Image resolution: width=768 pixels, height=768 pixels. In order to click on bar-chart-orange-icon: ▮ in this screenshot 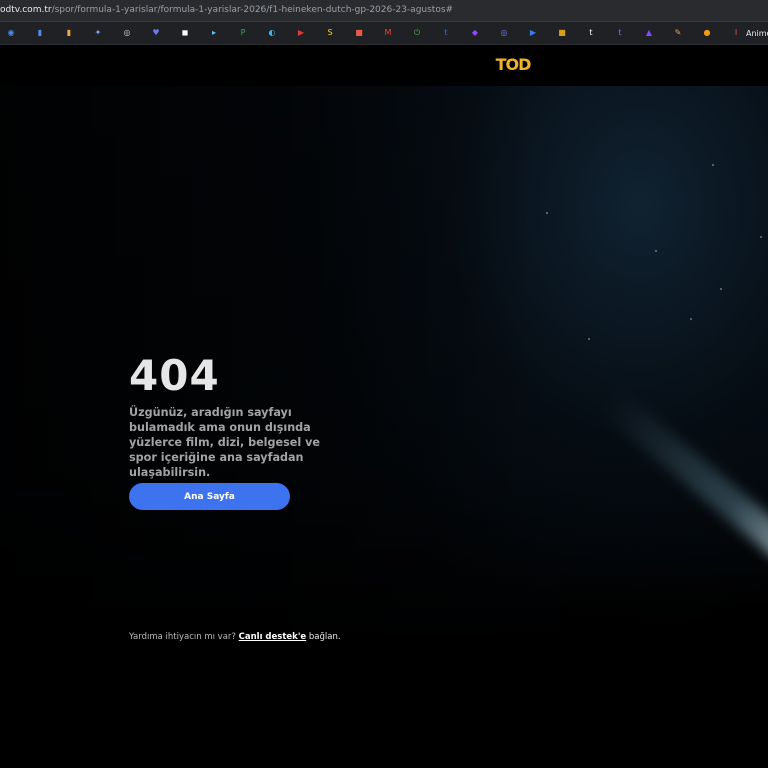, I will do `click(69, 32)`.